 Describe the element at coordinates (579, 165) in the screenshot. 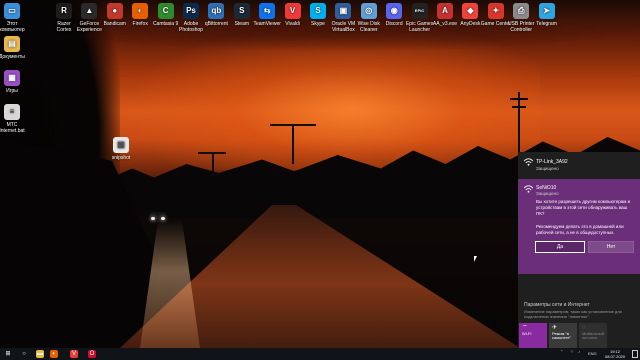

I see `network-item-tplink: TP-Link_3A92 Защищено` at that location.